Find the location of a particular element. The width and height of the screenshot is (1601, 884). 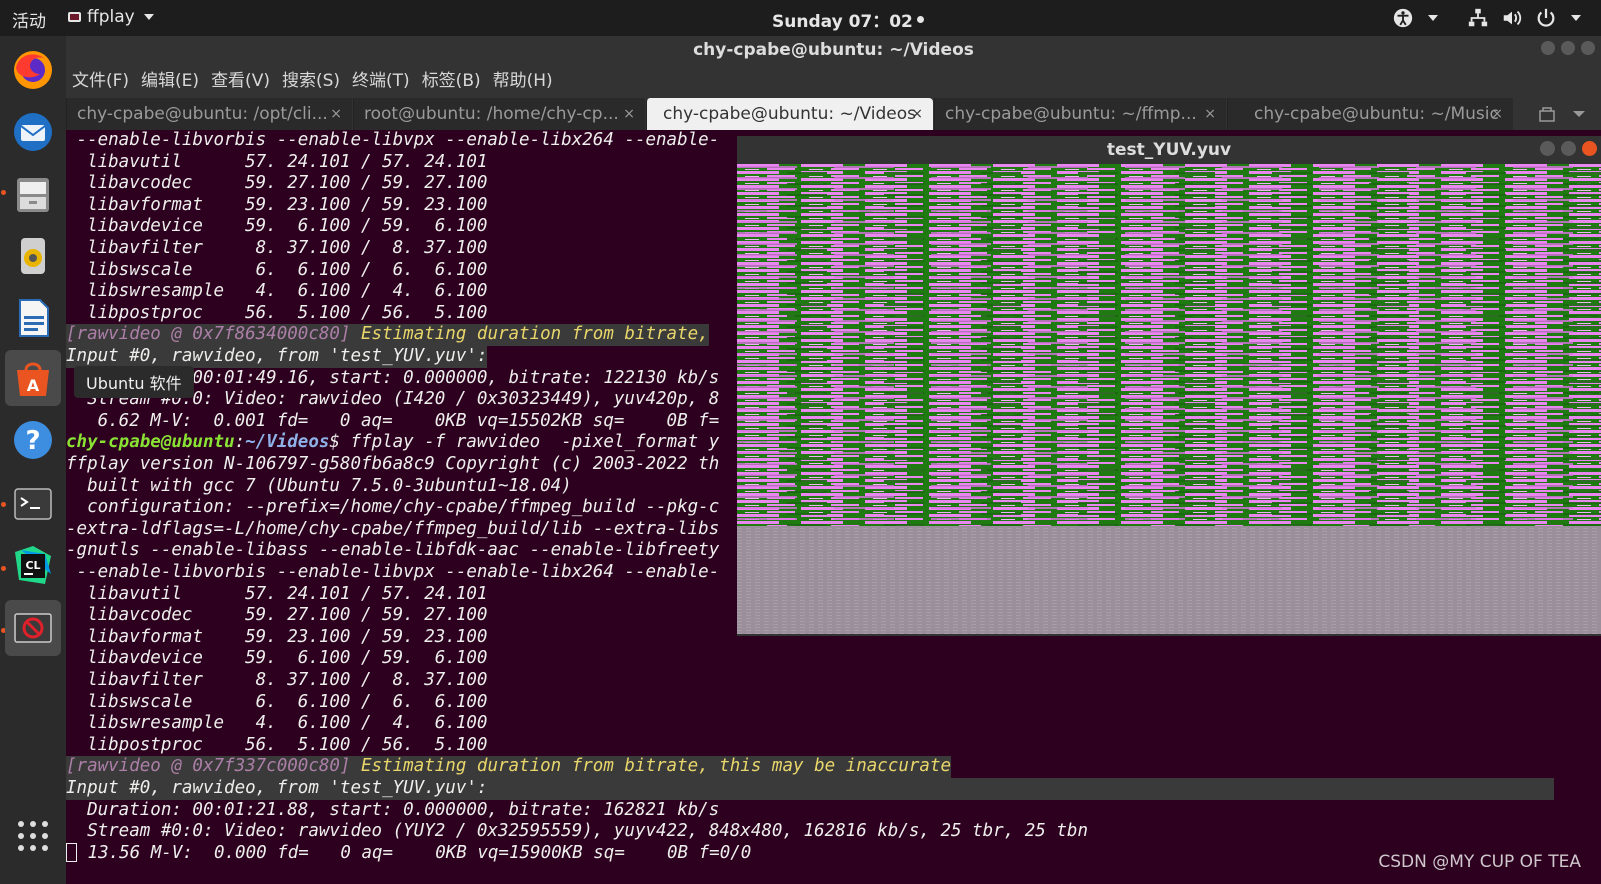

dock-thunderbird is located at coordinates (33, 132).